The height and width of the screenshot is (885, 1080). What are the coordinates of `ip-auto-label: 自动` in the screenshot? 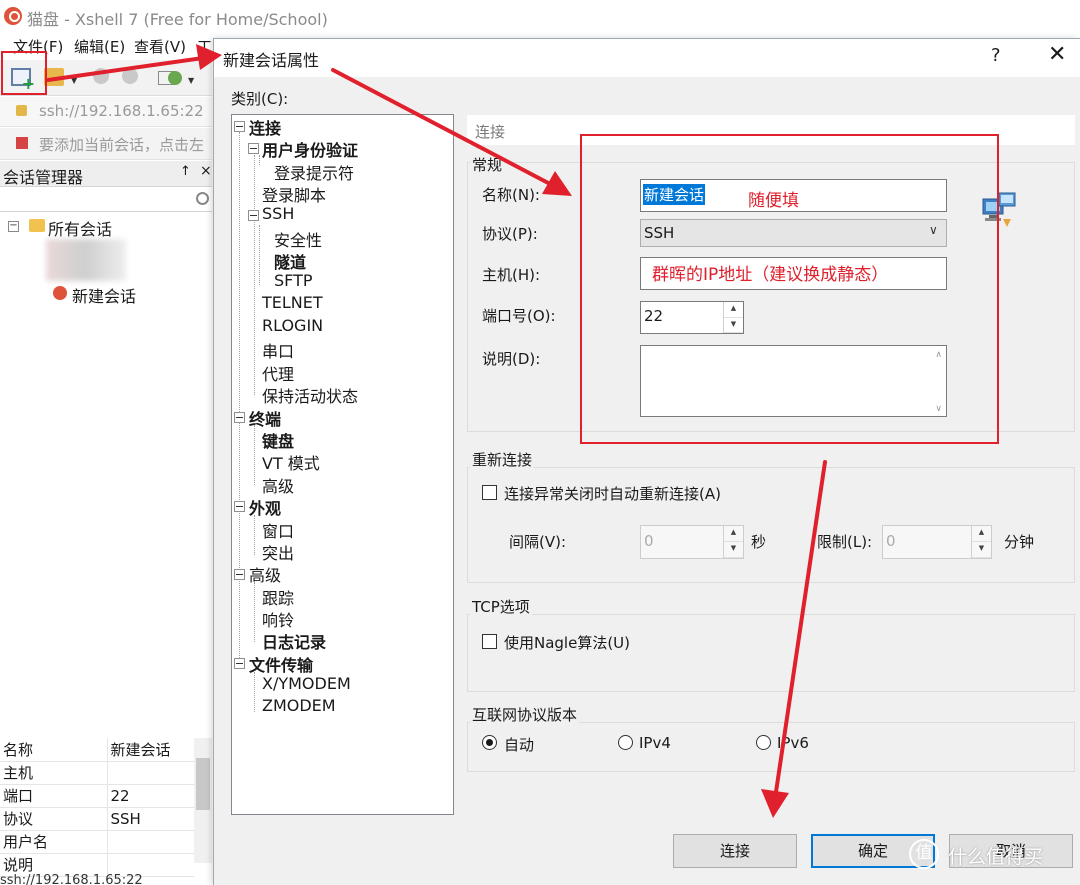 It's located at (519, 745).